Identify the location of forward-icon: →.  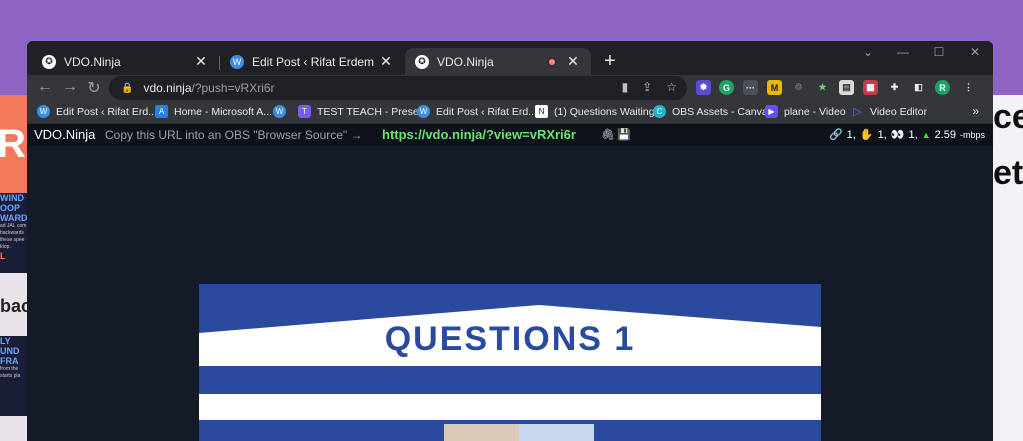
(70, 87).